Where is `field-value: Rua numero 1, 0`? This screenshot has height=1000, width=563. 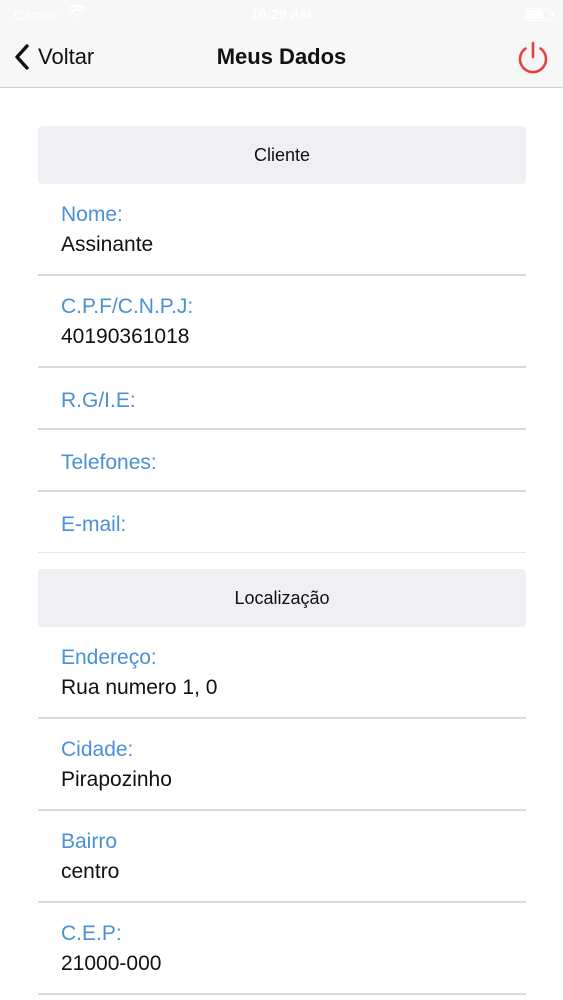
field-value: Rua numero 1, 0 is located at coordinates (139, 687).